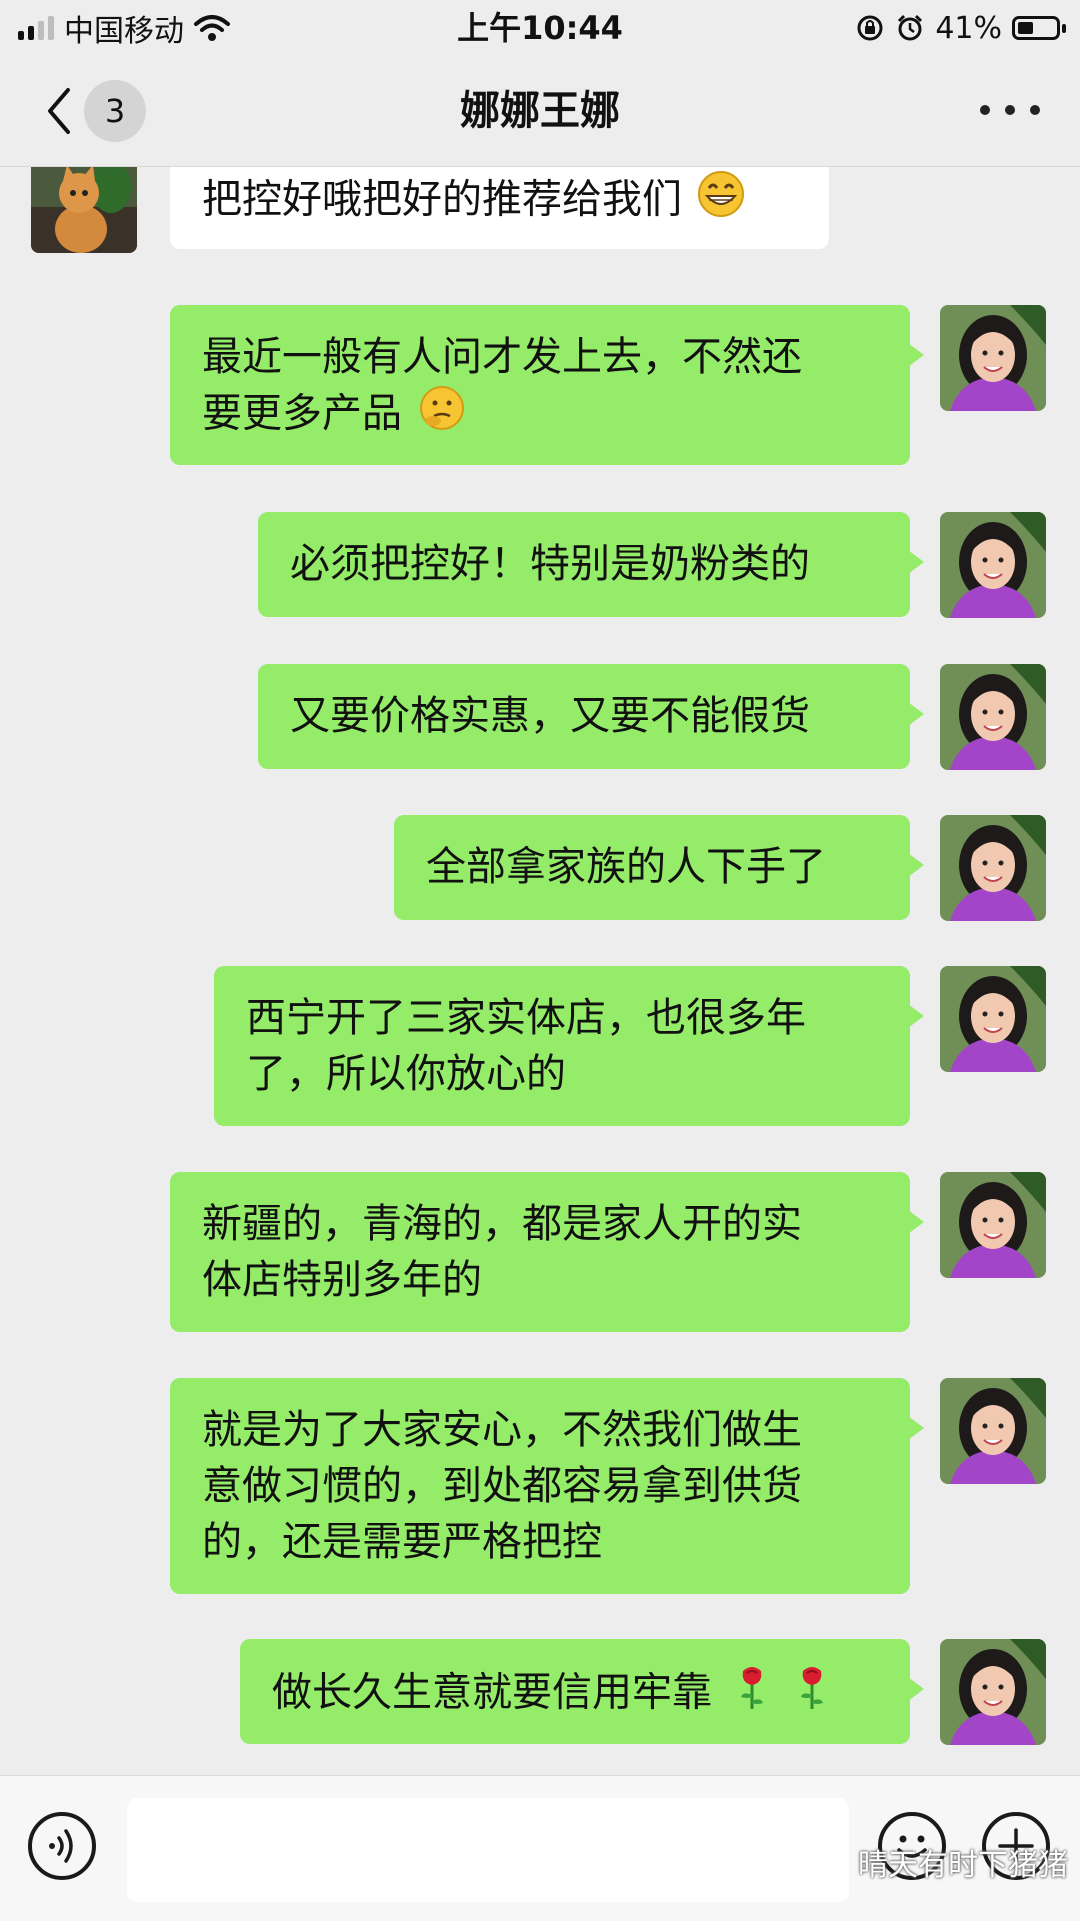  Describe the element at coordinates (502, 357) in the screenshot. I see `message-text-line: 最近一般有人问才发上去，不然还` at that location.